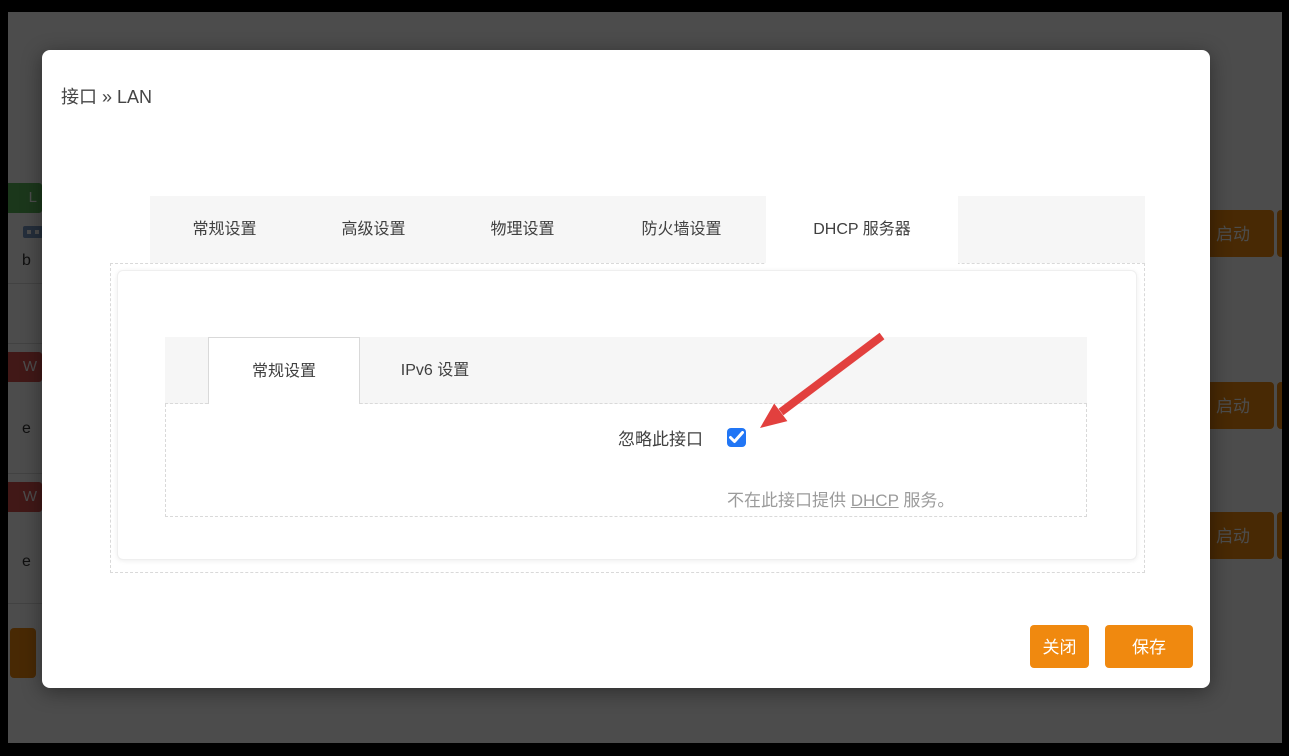 The height and width of the screenshot is (756, 1289). What do you see at coordinates (522, 229) in the screenshot?
I see `tab-physical-settings: 物理设置` at bounding box center [522, 229].